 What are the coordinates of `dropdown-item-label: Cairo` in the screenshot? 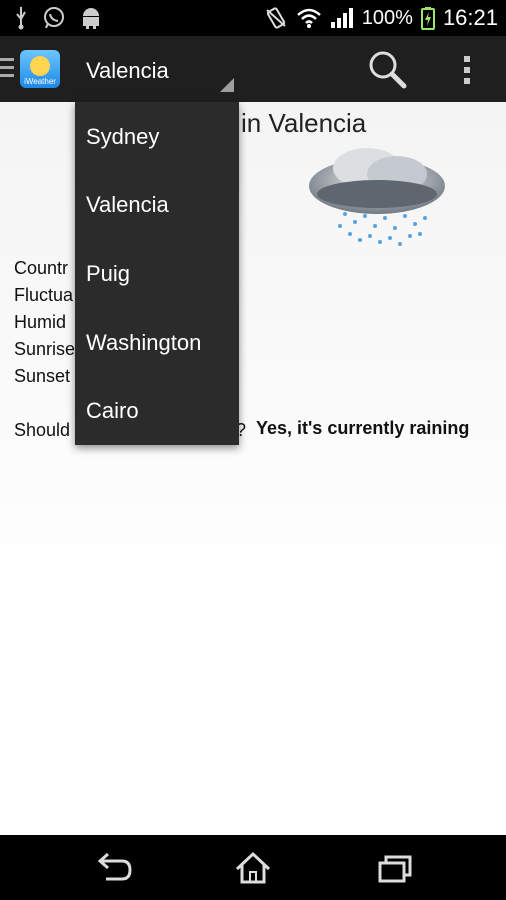 It's located at (112, 410).